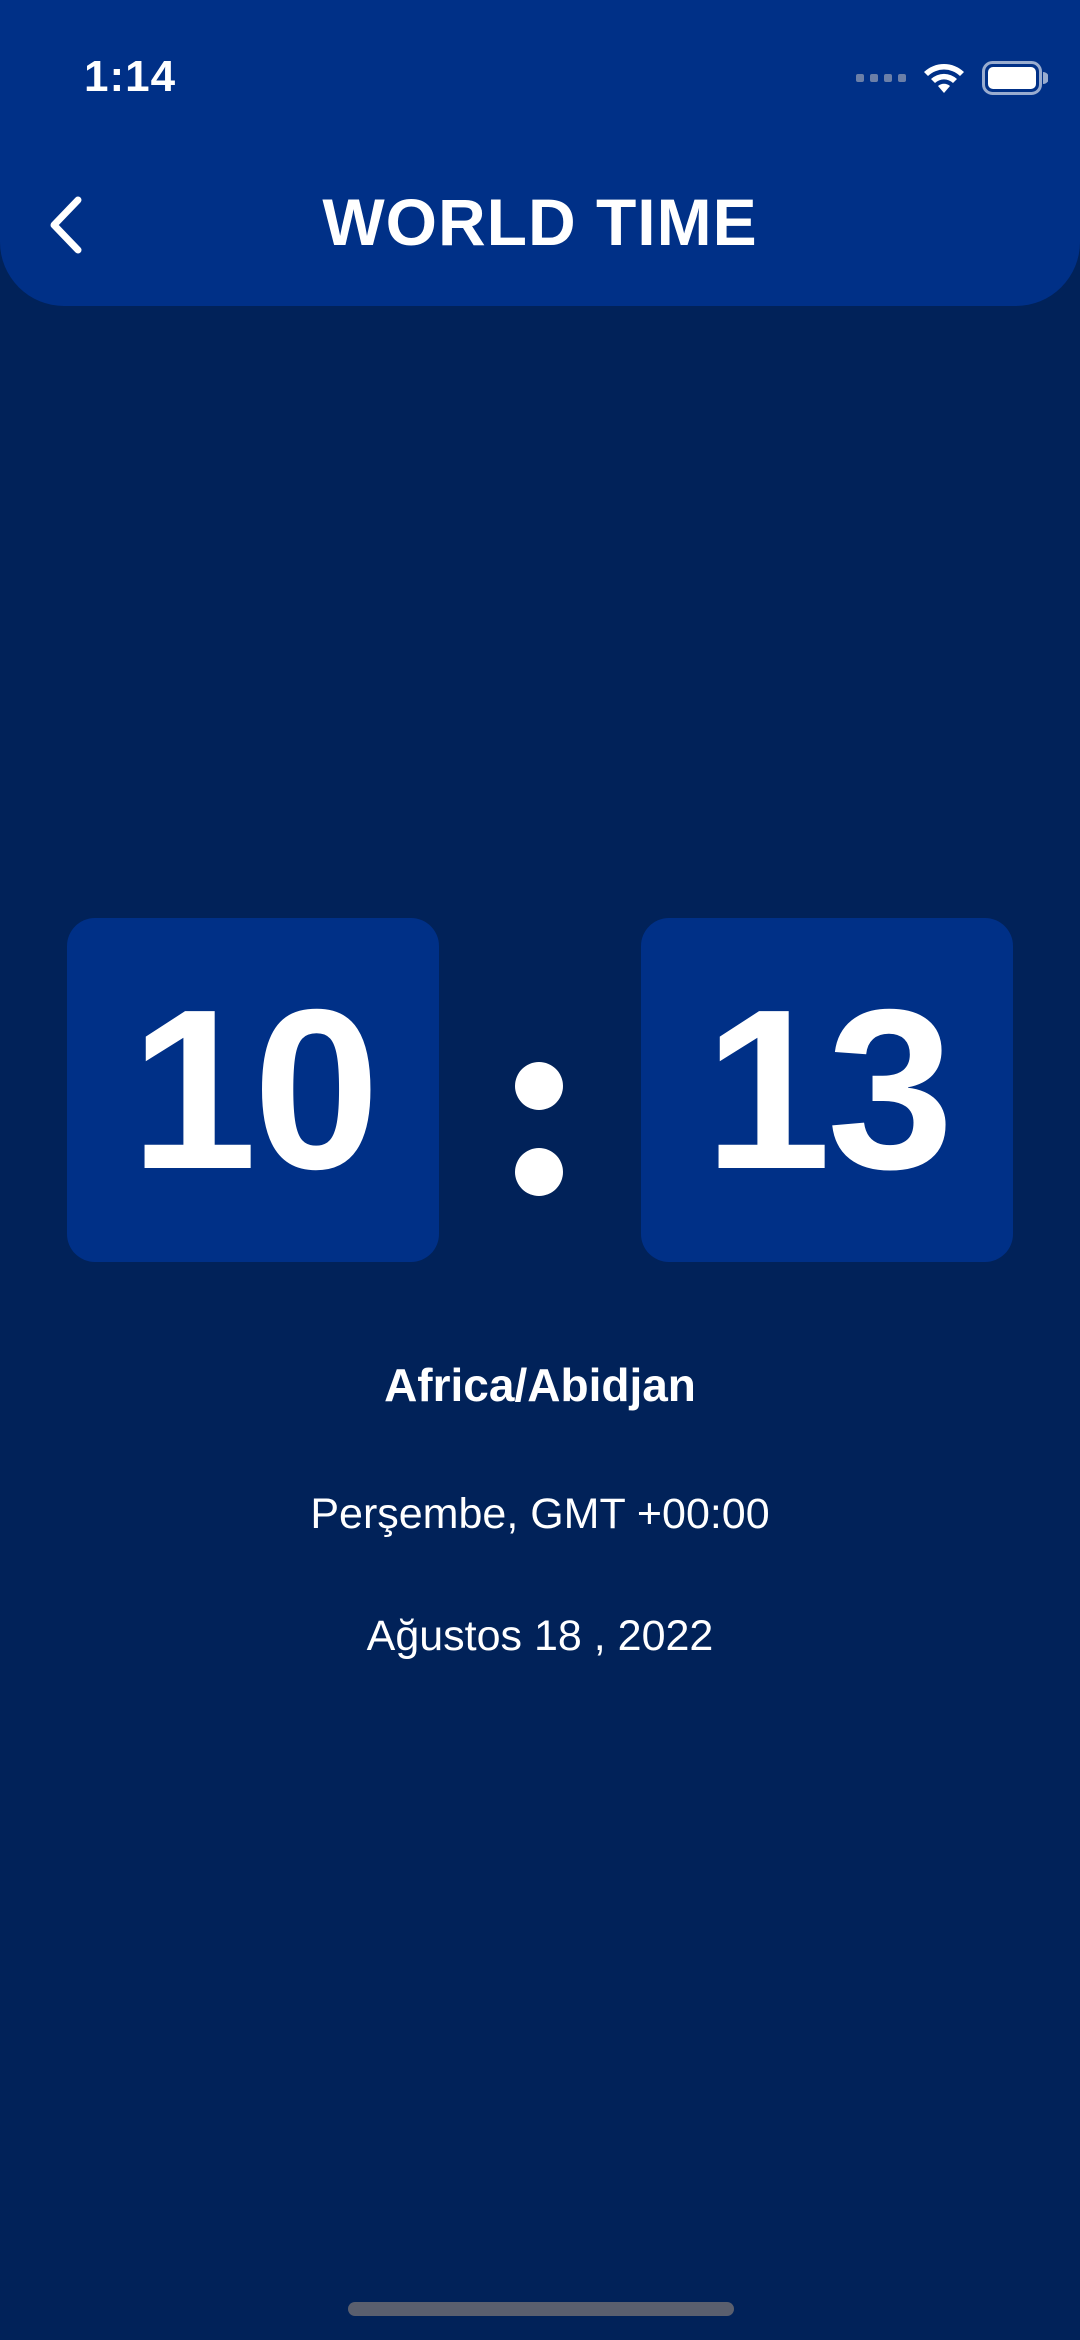 The width and height of the screenshot is (1080, 2340). What do you see at coordinates (540, 222) in the screenshot?
I see `page-title: WORLD TIME` at bounding box center [540, 222].